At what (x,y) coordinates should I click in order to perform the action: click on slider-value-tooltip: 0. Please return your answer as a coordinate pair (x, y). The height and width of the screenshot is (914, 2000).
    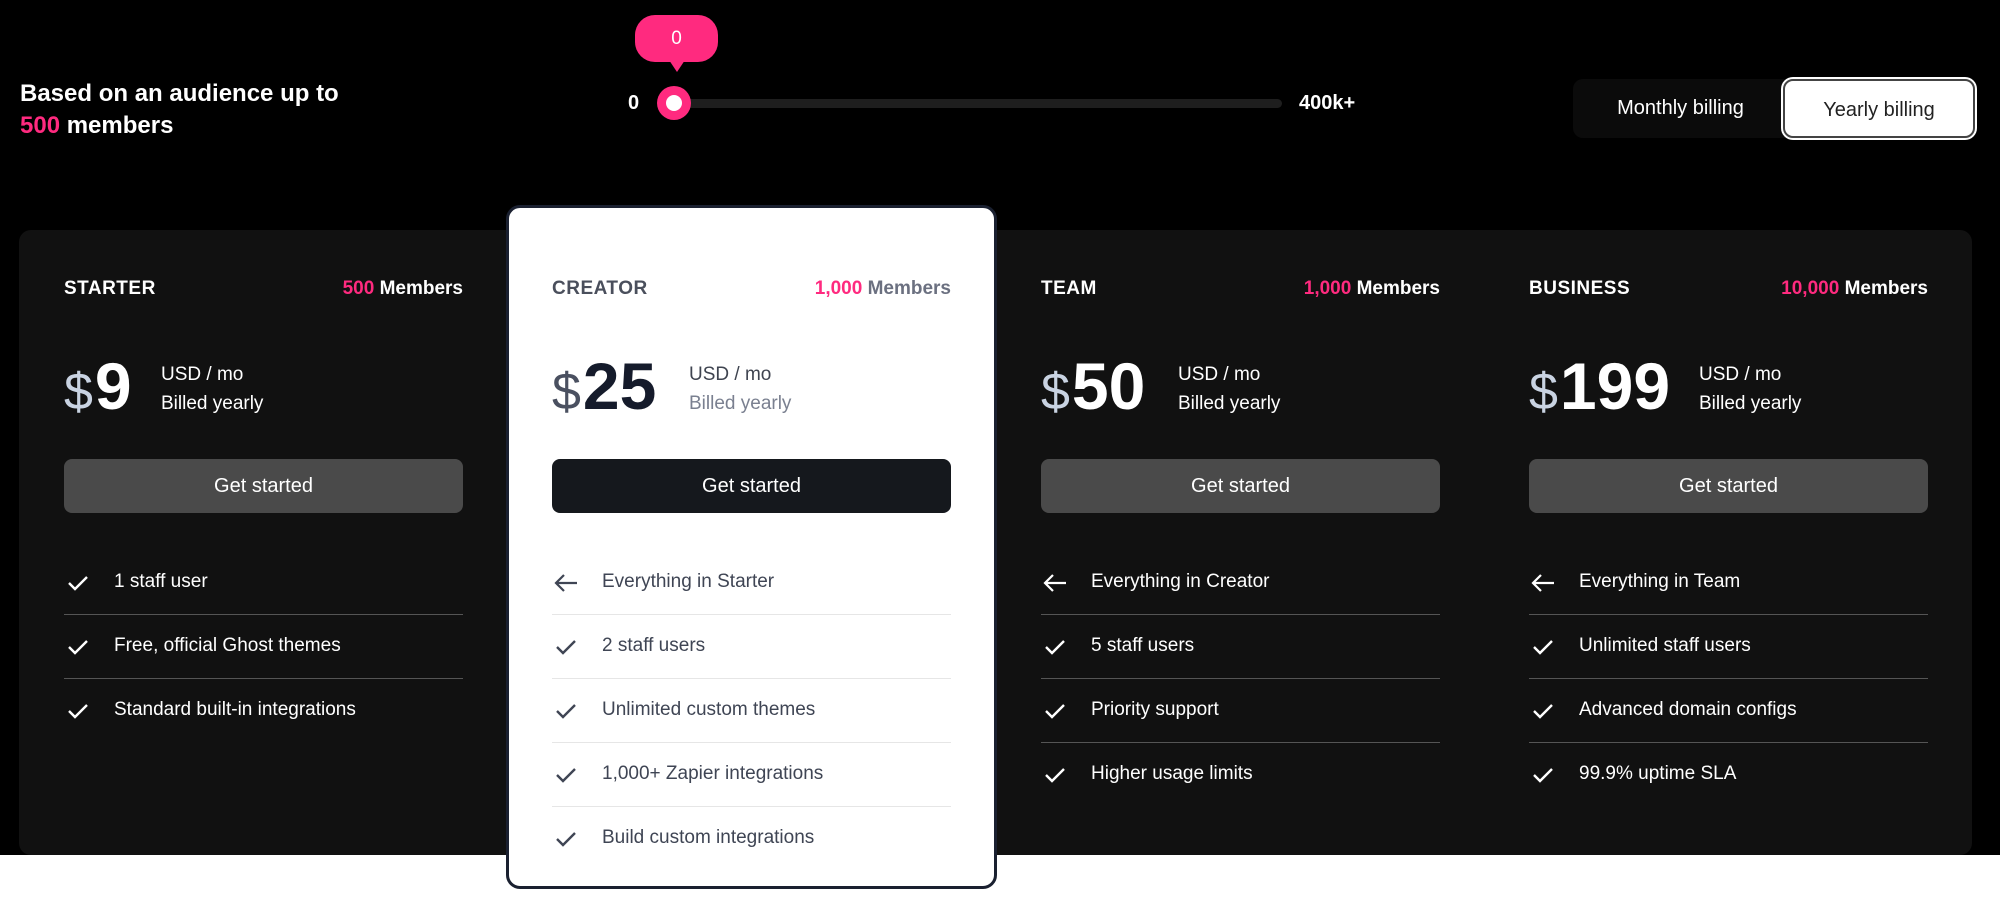
    Looking at the image, I should click on (676, 43).